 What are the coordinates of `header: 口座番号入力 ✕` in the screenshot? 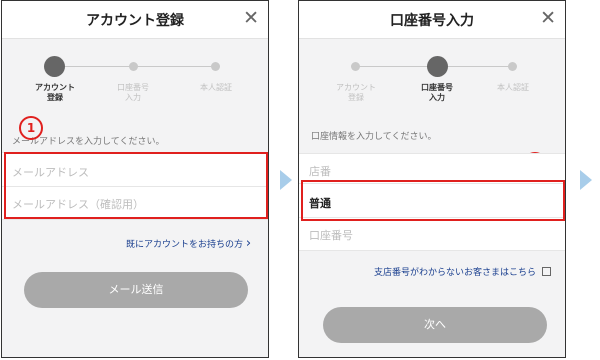 It's located at (432, 20).